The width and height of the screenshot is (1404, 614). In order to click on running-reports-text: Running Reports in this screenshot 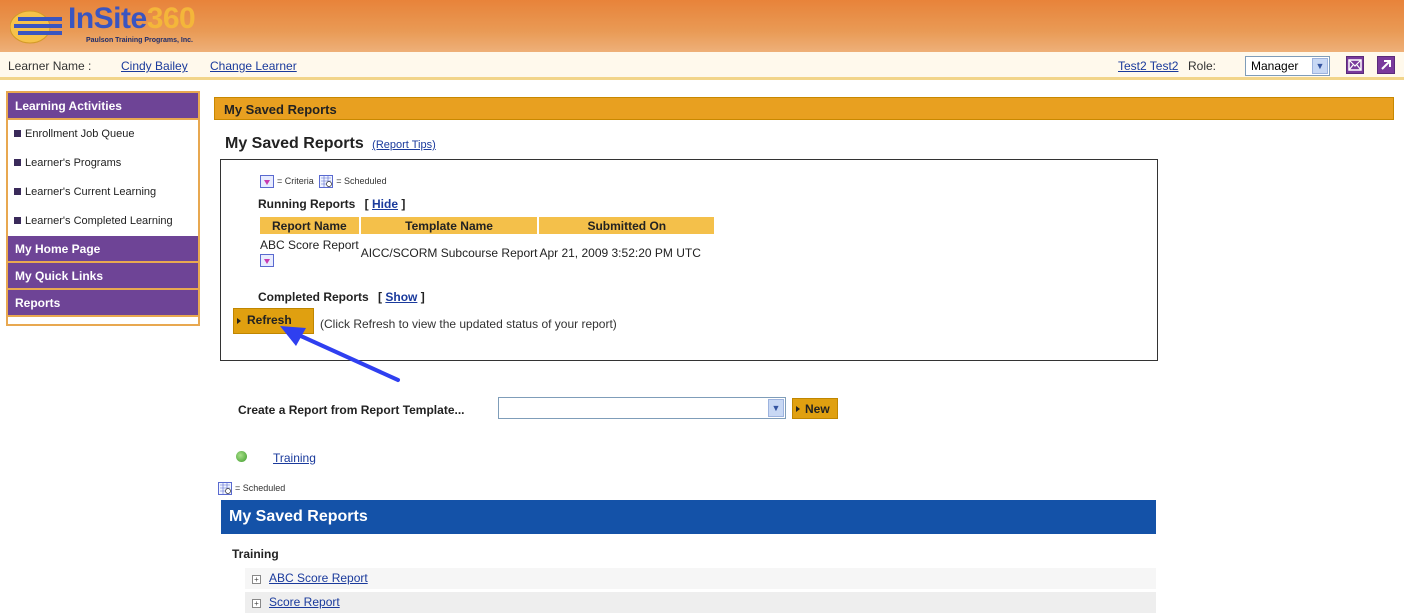, I will do `click(307, 204)`.